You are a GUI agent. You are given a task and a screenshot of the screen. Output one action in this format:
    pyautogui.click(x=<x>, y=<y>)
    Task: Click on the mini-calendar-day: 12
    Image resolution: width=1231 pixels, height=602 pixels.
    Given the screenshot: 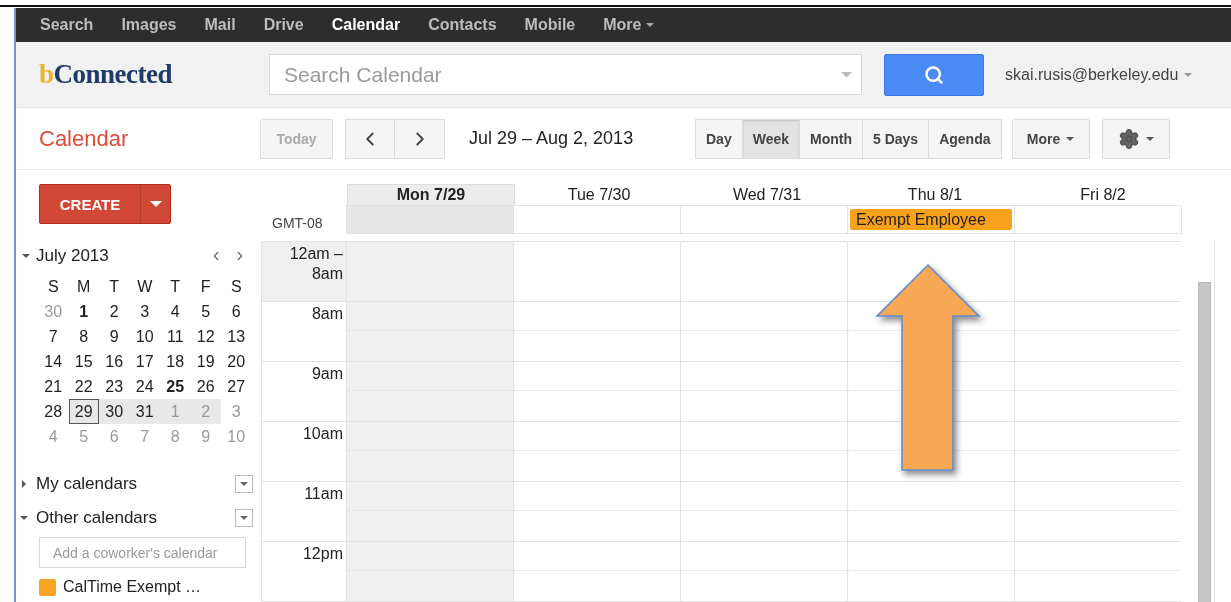 What is the action you would take?
    pyautogui.click(x=205, y=336)
    